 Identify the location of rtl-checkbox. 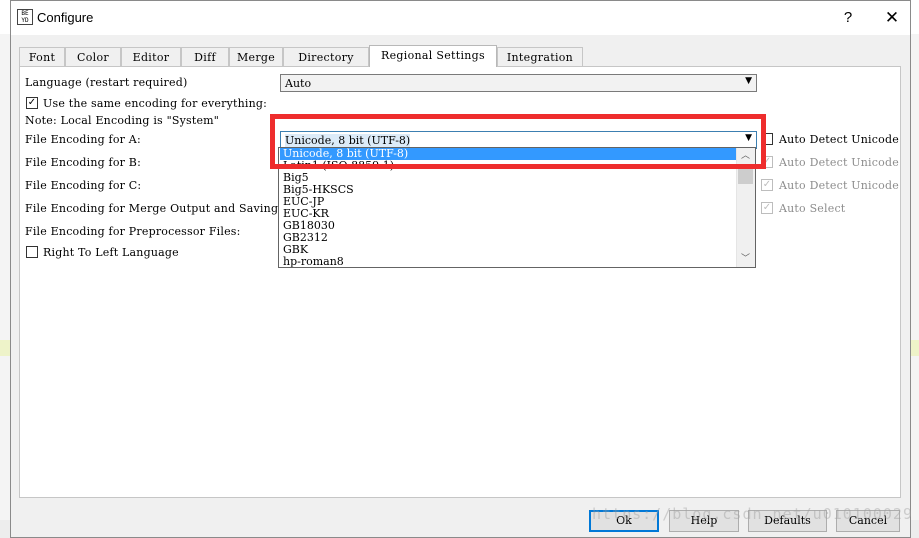
(32, 252).